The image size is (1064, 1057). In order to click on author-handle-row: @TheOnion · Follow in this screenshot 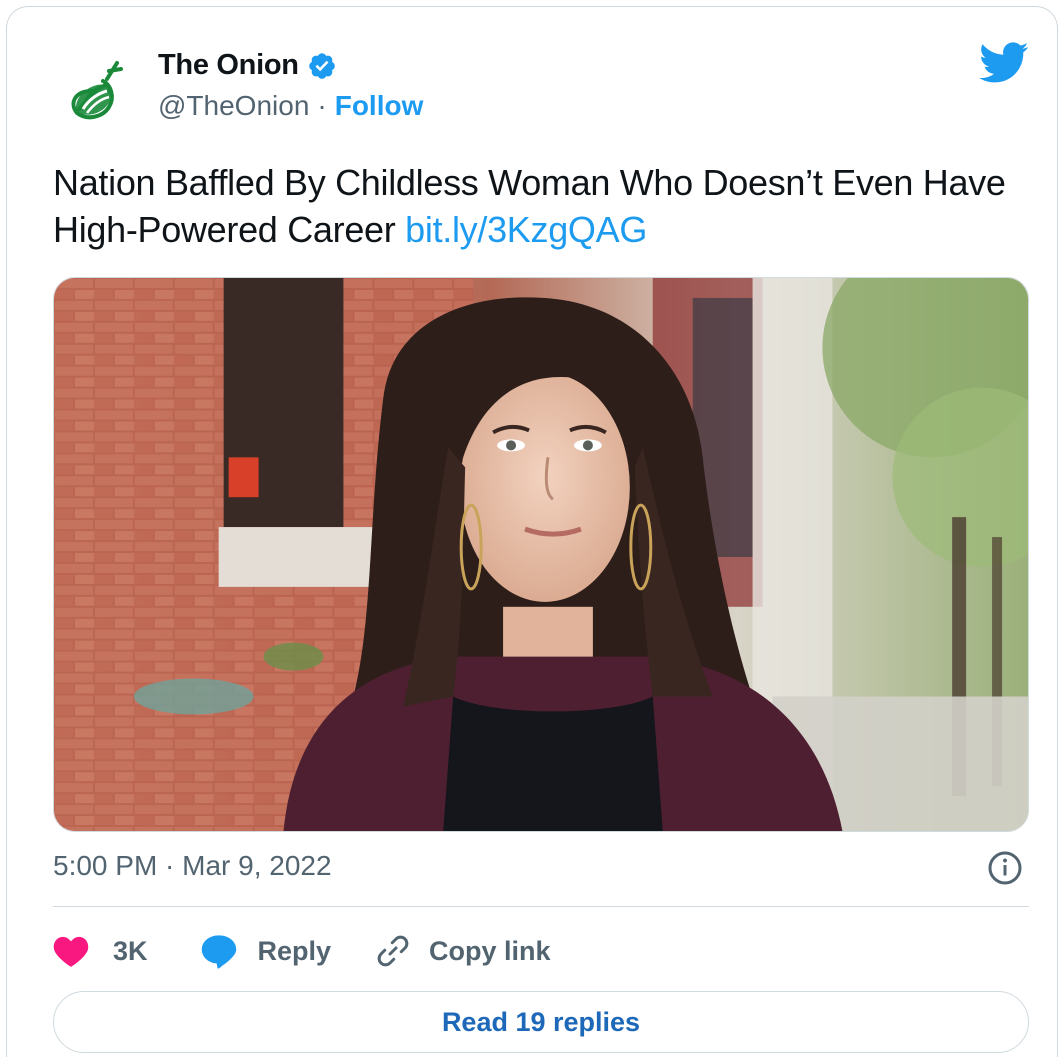, I will do `click(290, 106)`.